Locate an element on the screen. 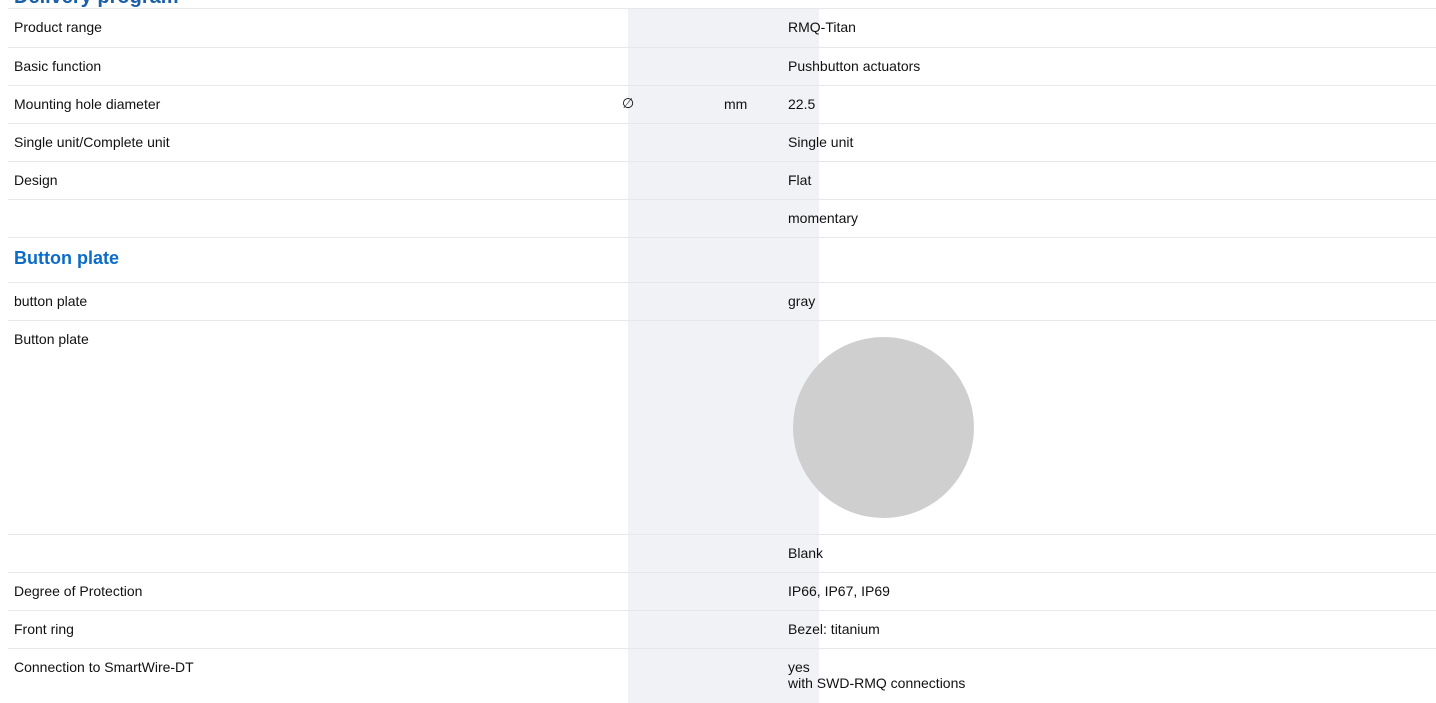 The height and width of the screenshot is (703, 1436). row-label: Button plate is located at coordinates (312, 427).